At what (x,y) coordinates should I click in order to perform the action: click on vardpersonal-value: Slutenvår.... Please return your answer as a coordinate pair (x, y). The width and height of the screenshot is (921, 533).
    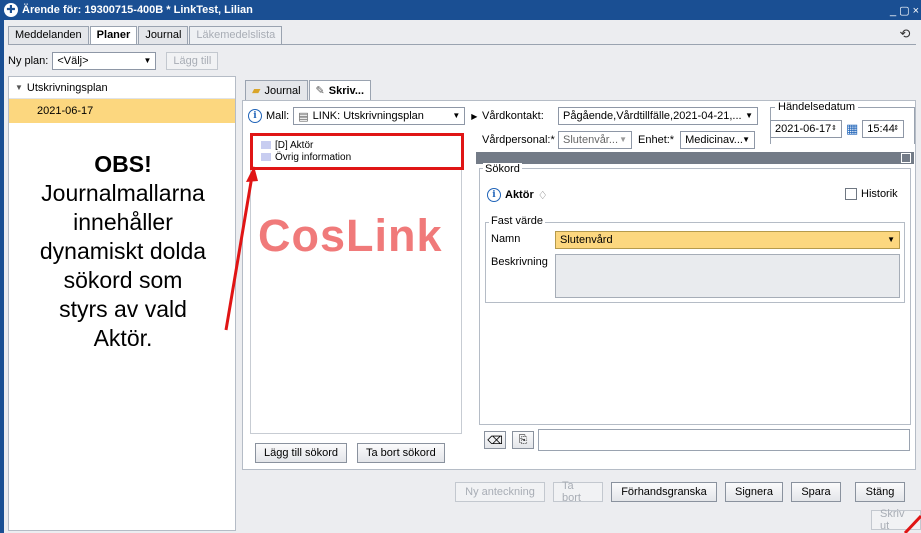
    Looking at the image, I should click on (591, 140).